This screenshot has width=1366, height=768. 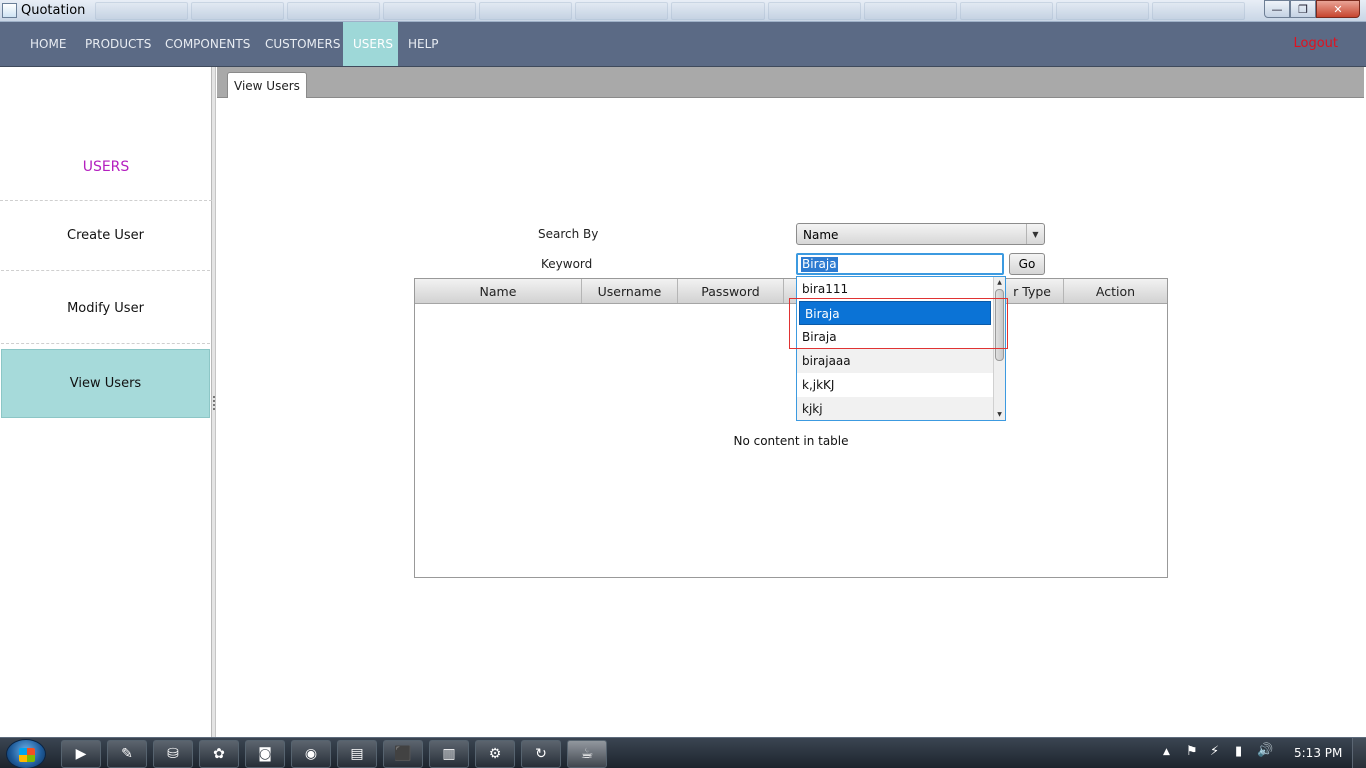 I want to click on start-button, so click(x=26, y=753).